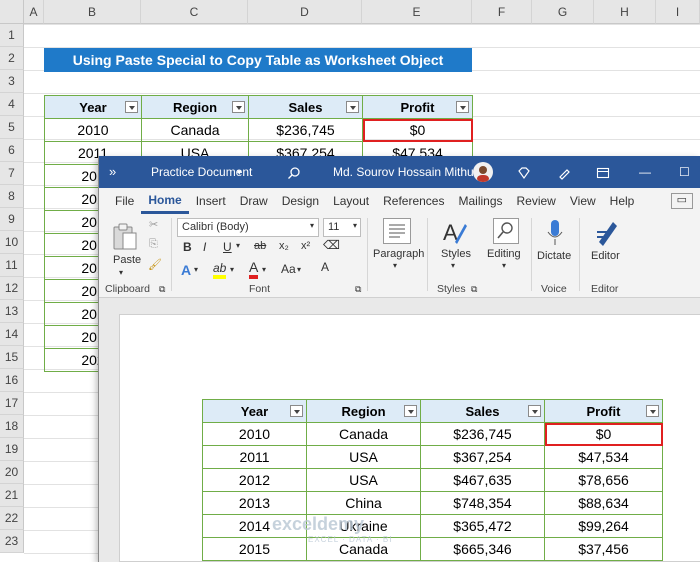  Describe the element at coordinates (331, 245) in the screenshot. I see `eraser-icon: ⌫` at that location.